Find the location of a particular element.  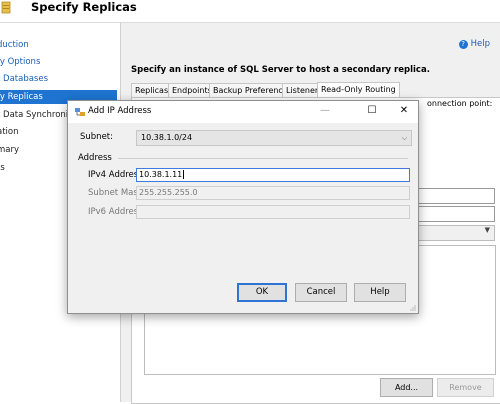

subnet-mask-input: 255.255.255.0 is located at coordinates (273, 193).